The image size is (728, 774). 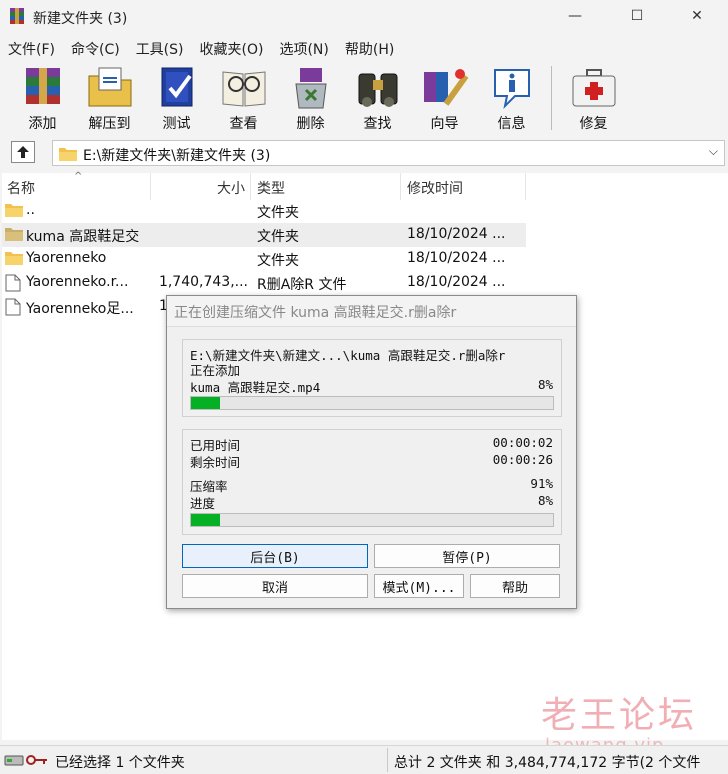 I want to click on file-name: .., so click(x=30, y=210).